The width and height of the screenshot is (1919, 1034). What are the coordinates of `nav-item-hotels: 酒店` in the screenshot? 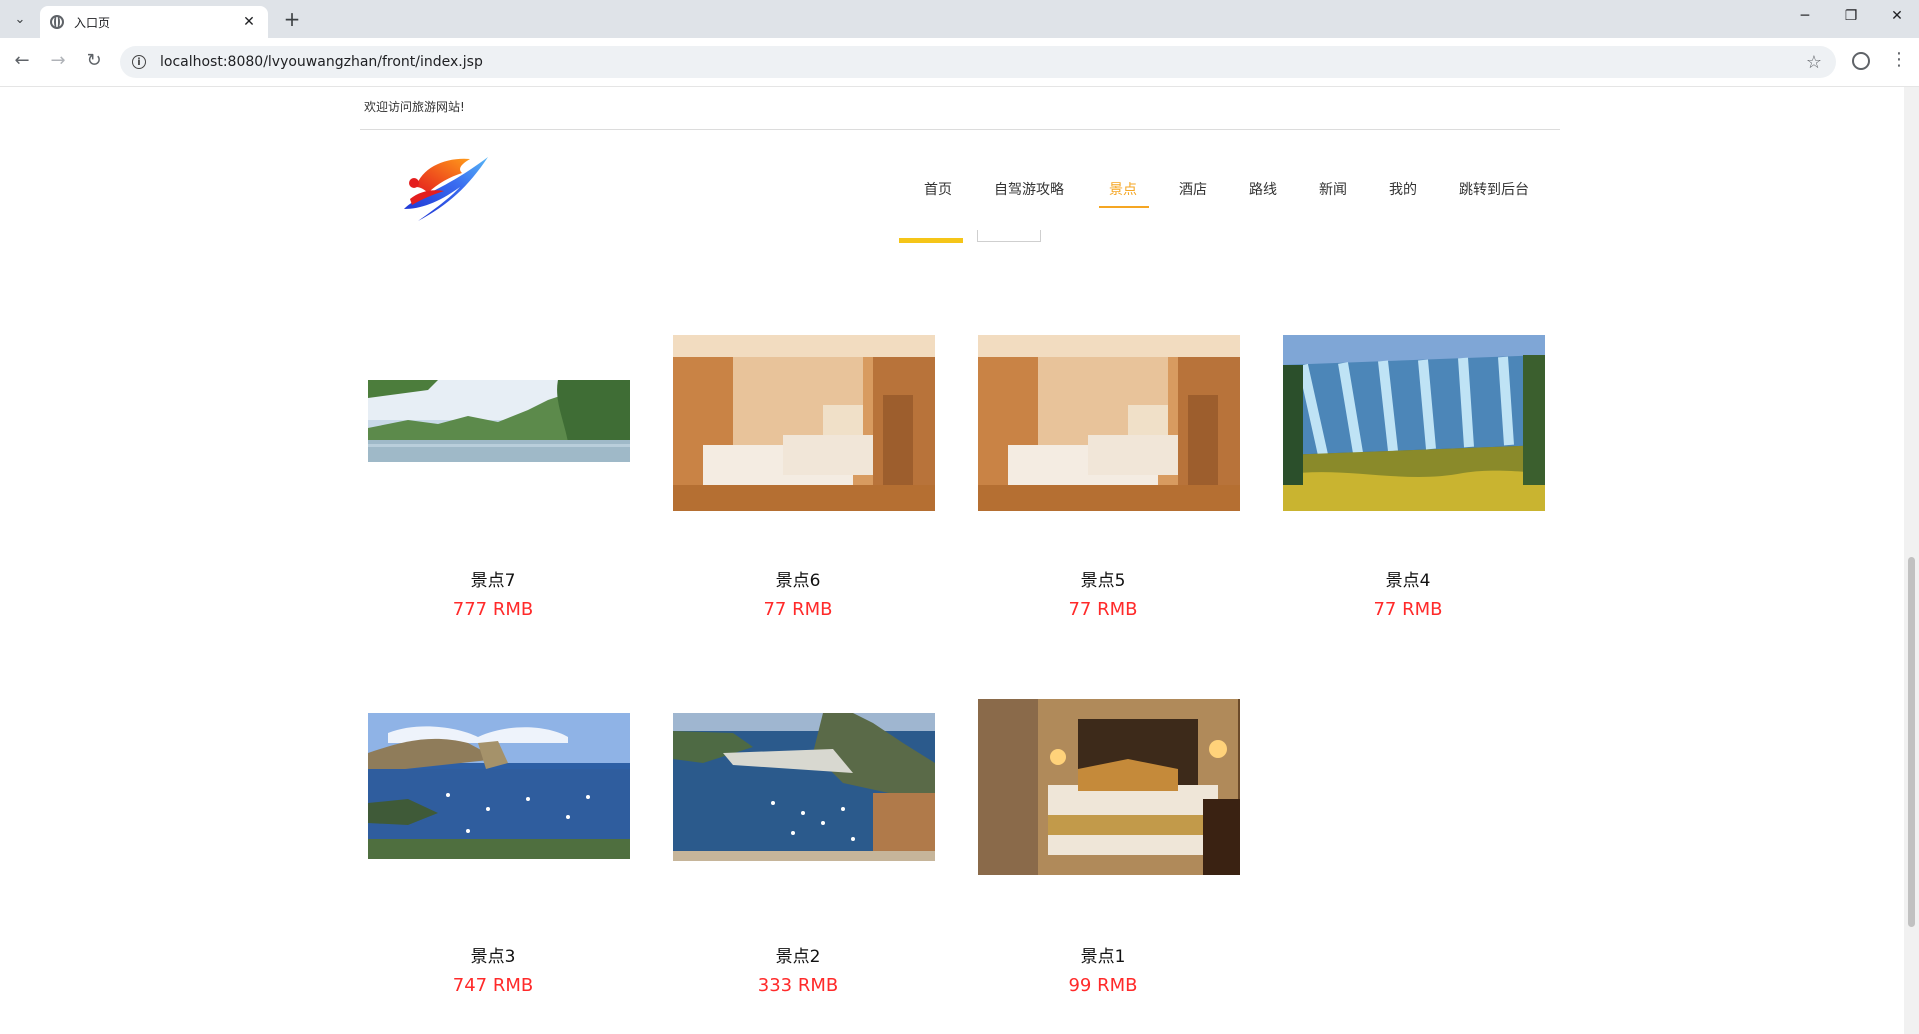 It's located at (1193, 189).